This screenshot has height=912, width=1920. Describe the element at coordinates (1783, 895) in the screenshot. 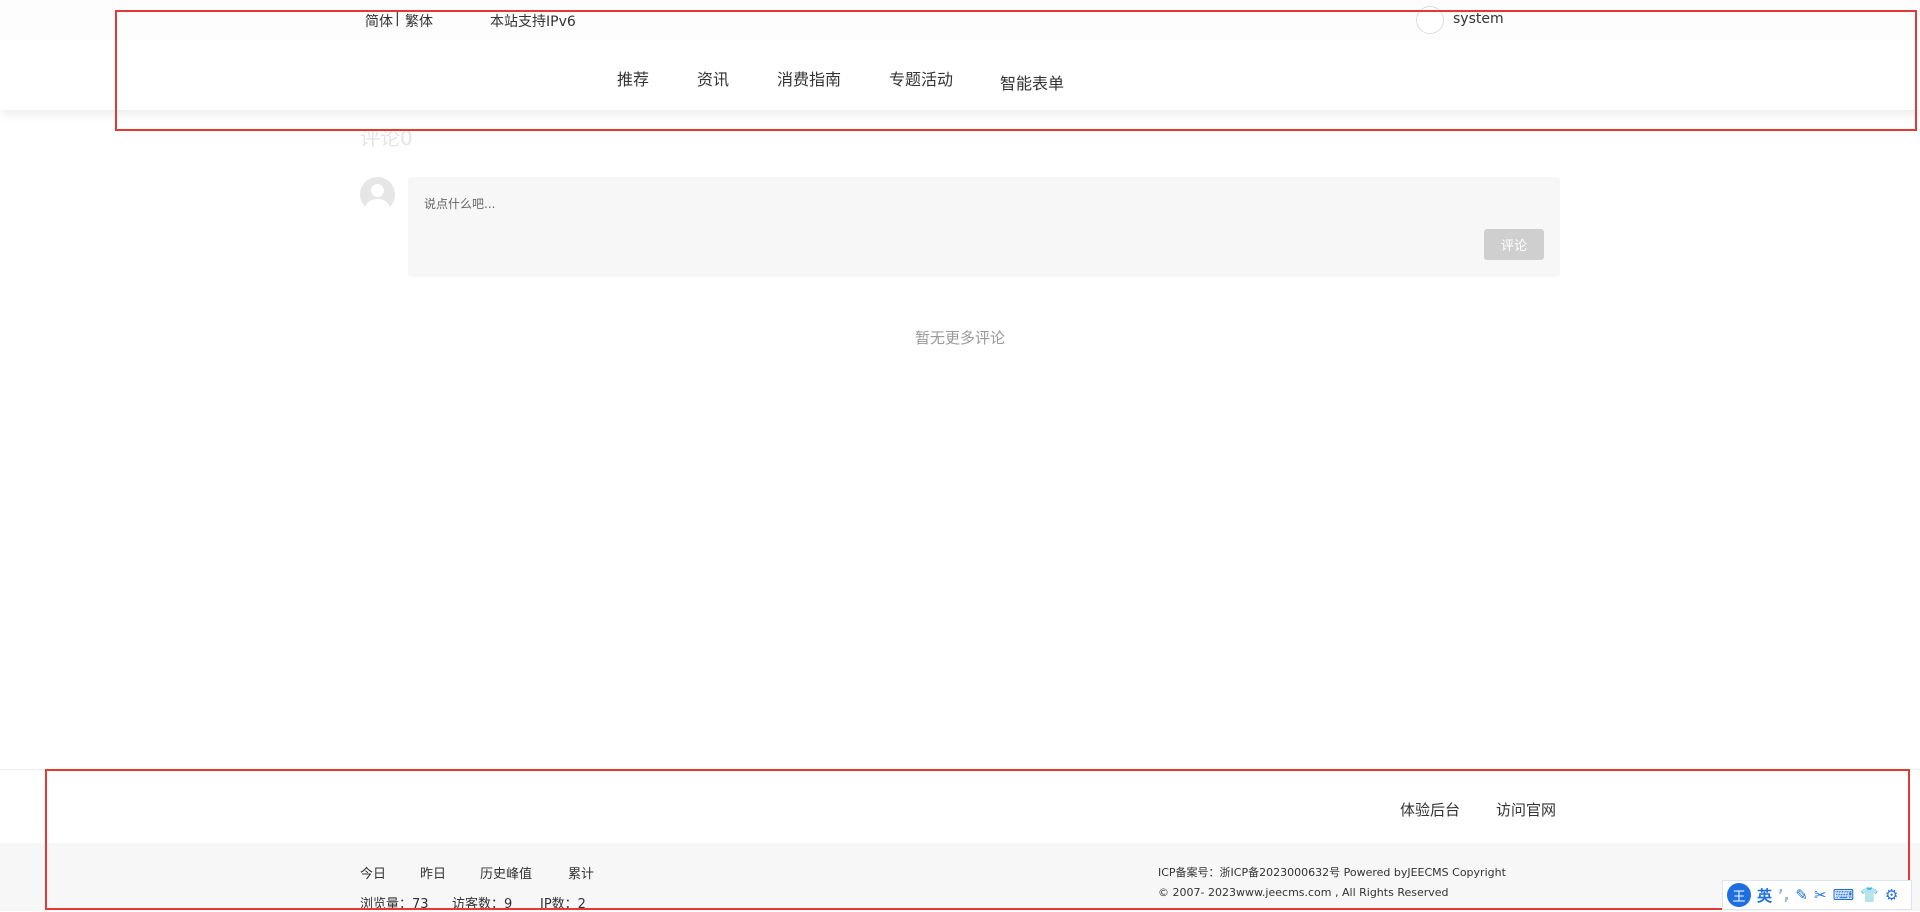

I see `ime-punct-toggle: ’,` at that location.